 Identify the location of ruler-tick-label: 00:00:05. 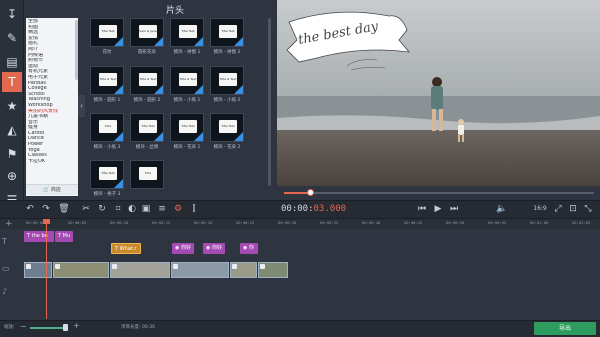
(77, 222).